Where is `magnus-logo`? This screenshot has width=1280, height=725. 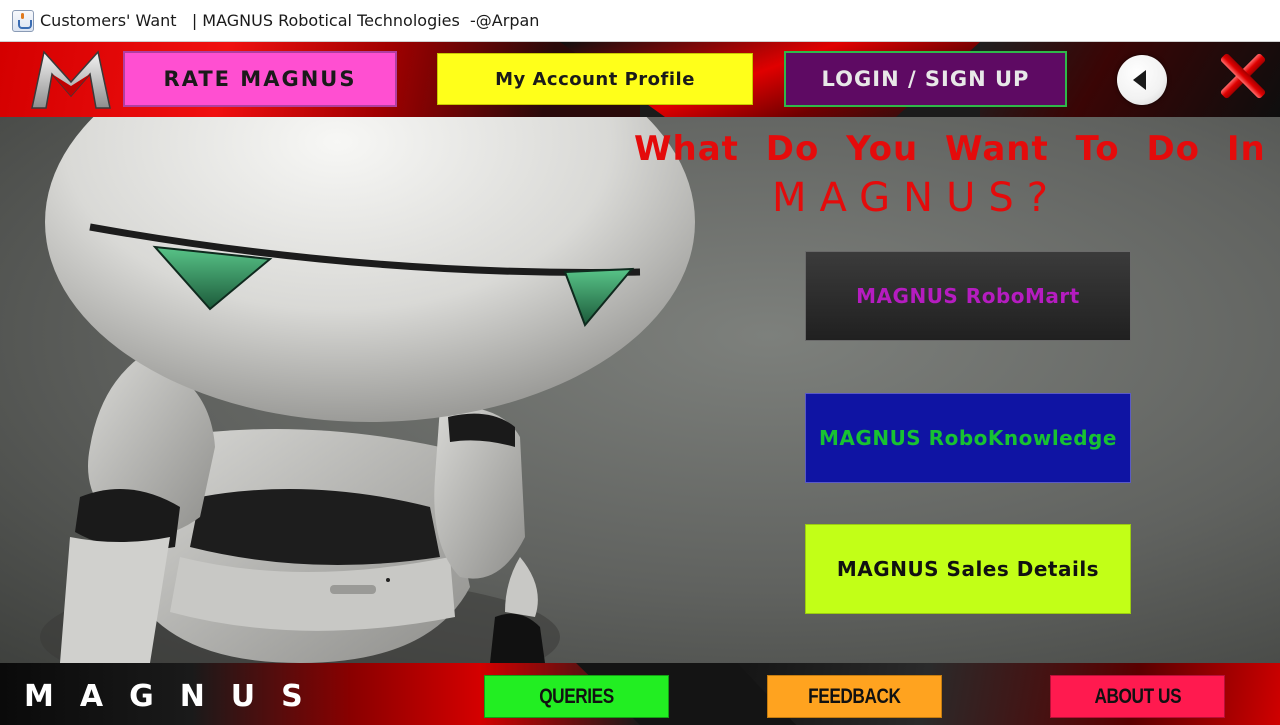 magnus-logo is located at coordinates (71, 79).